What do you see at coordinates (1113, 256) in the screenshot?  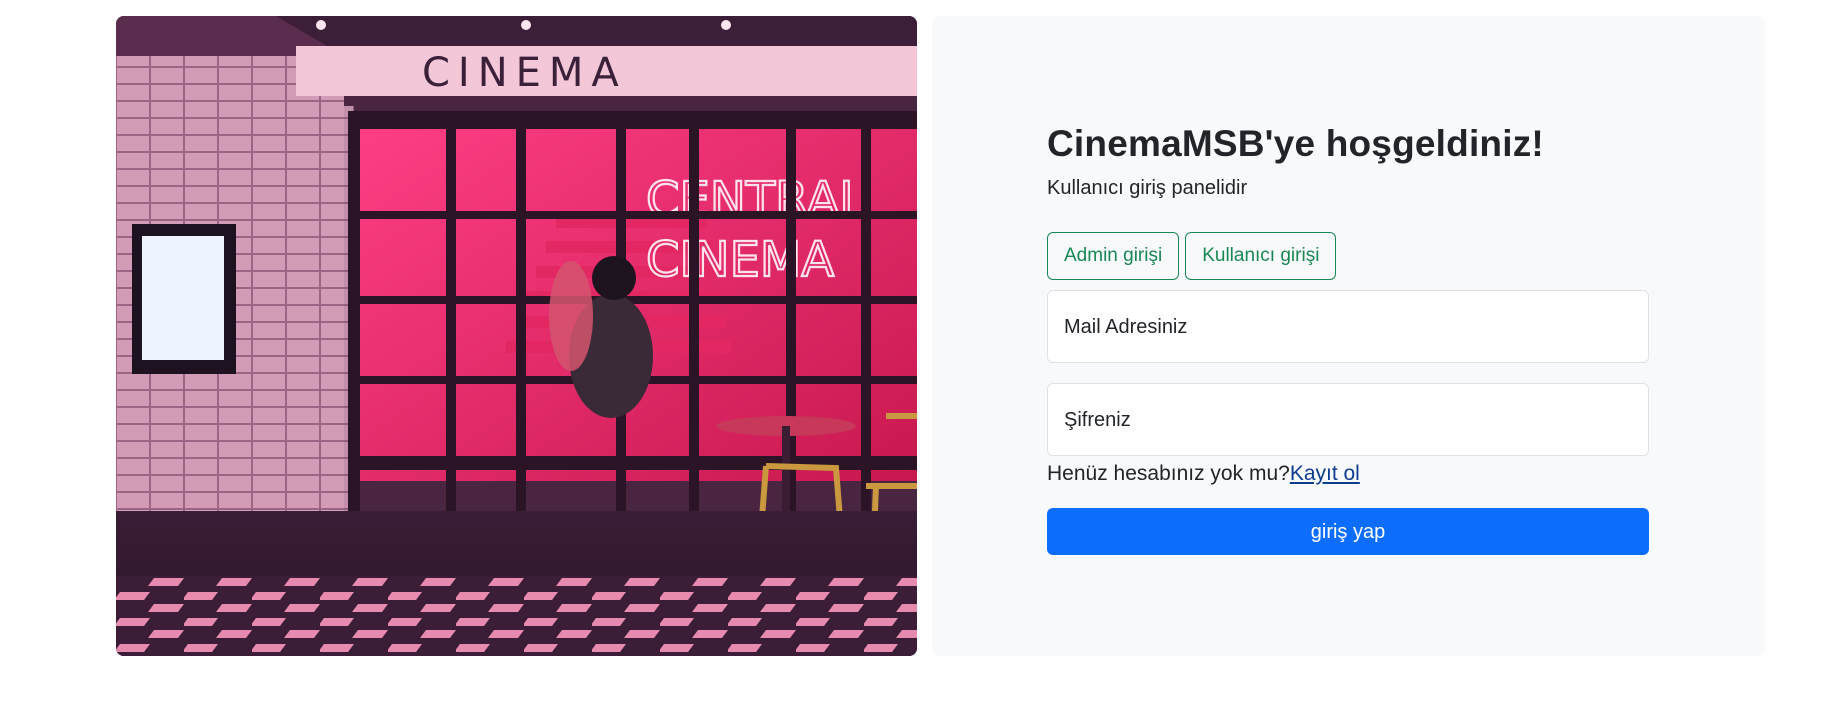 I see `admin-login-tab: Admin girişi` at bounding box center [1113, 256].